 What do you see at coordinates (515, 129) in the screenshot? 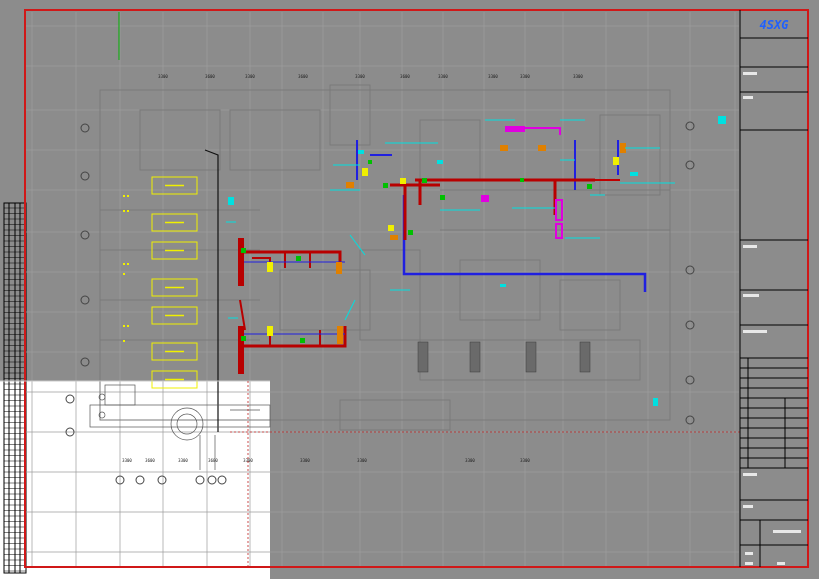
I see `magenta-unit` at bounding box center [515, 129].